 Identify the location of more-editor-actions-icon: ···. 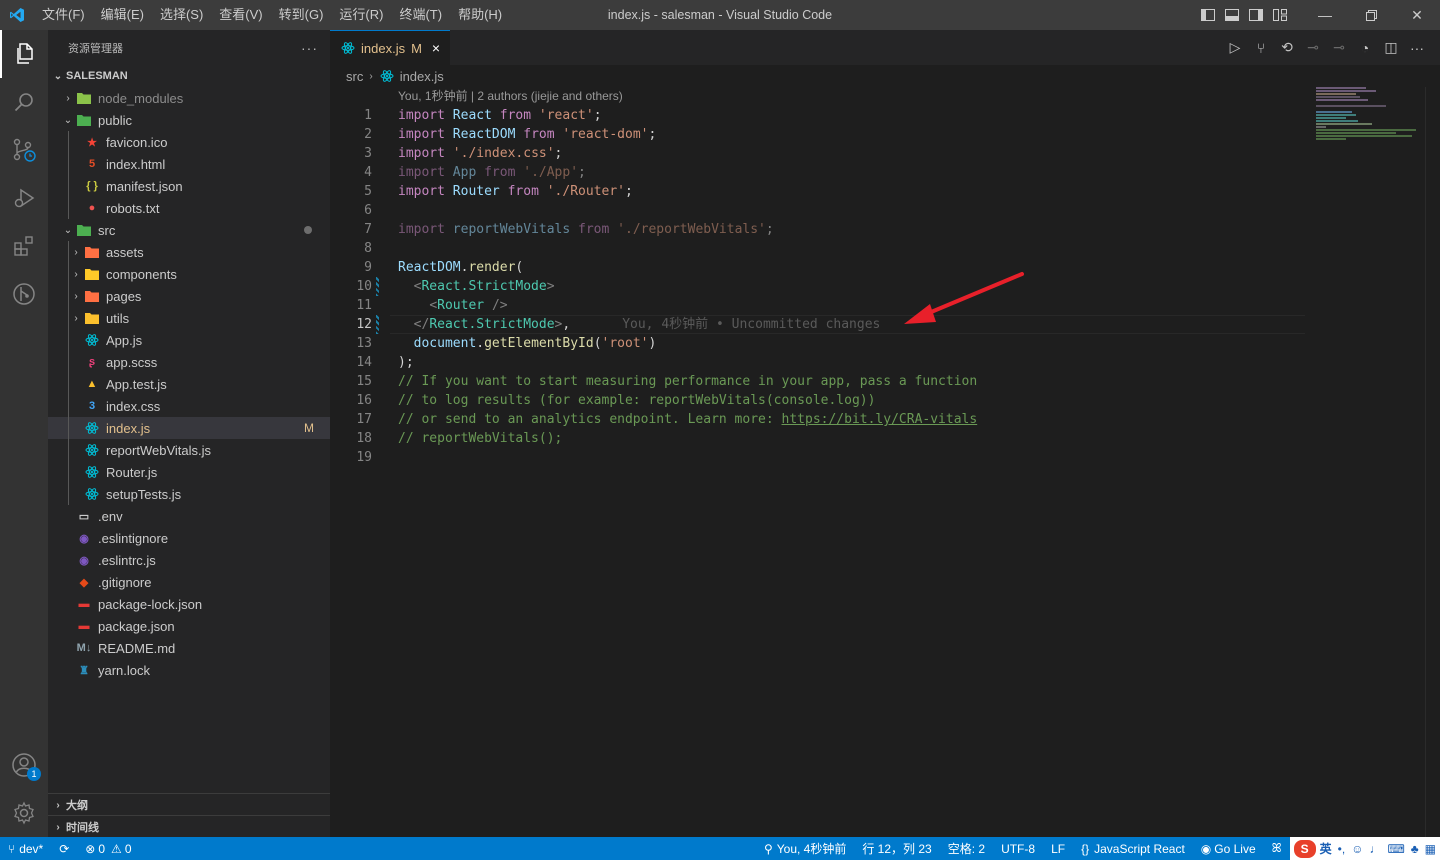
(1417, 48).